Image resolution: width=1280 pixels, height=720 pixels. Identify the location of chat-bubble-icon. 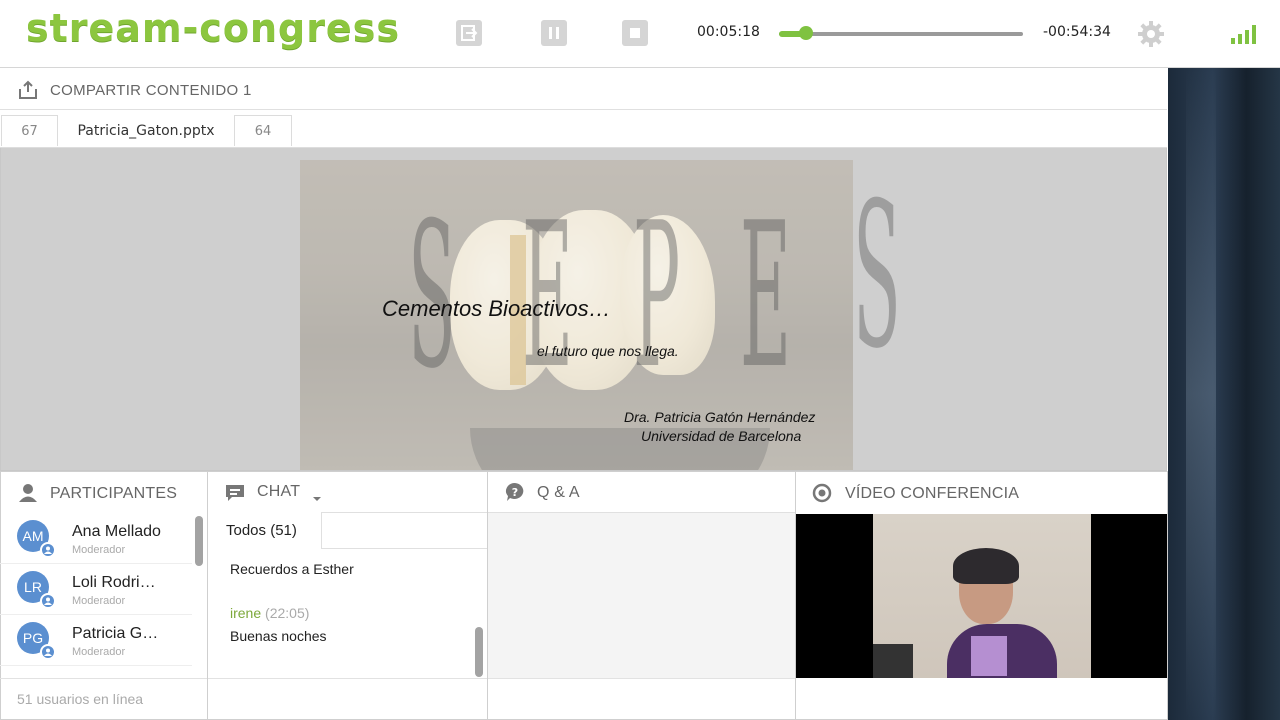
(235, 495).